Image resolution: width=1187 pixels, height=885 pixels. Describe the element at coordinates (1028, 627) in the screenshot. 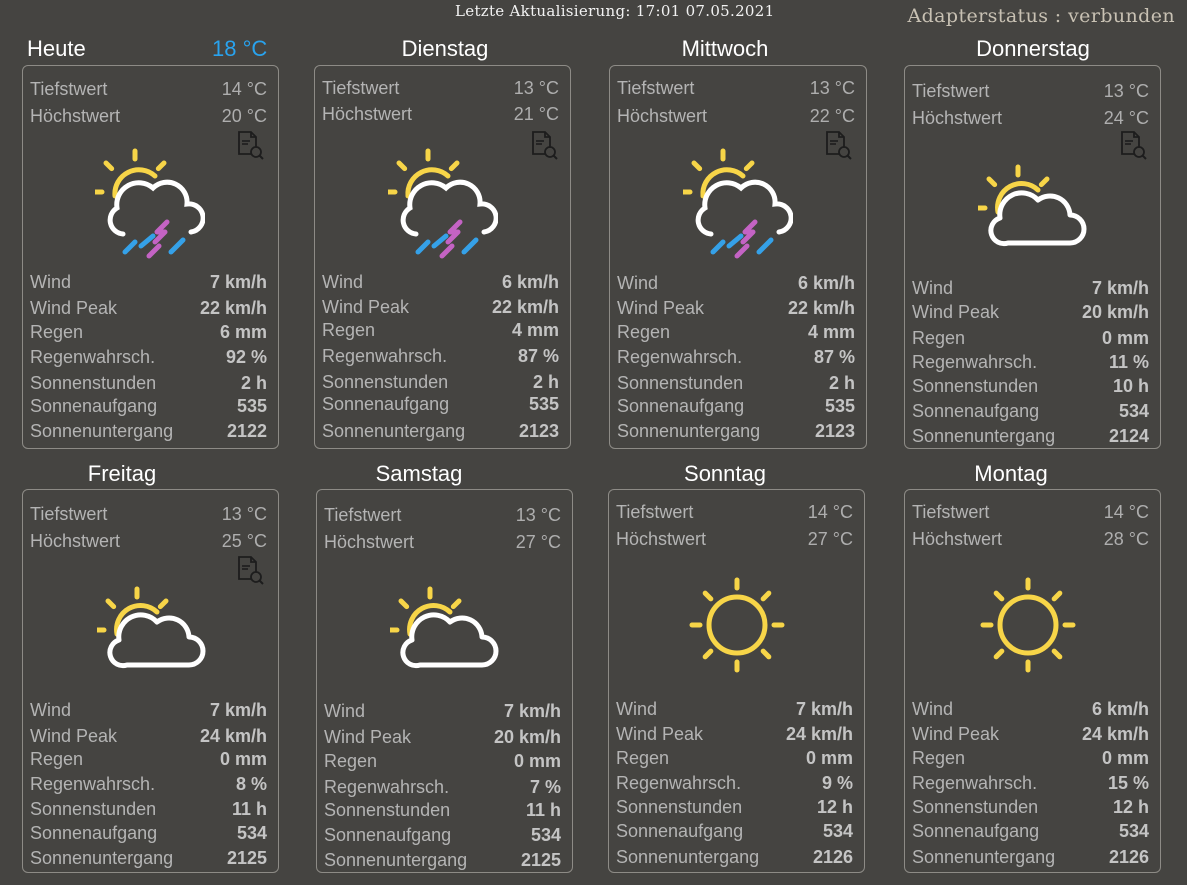

I see `sun-icon` at that location.